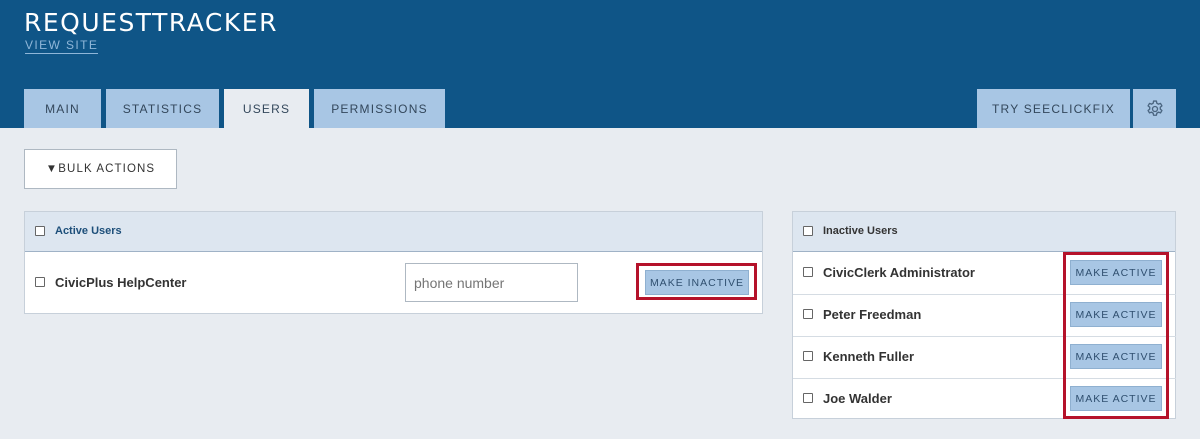 This screenshot has width=1200, height=439. What do you see at coordinates (697, 282) in the screenshot?
I see `make-inactive-button: MAKE INACTIVE` at bounding box center [697, 282].